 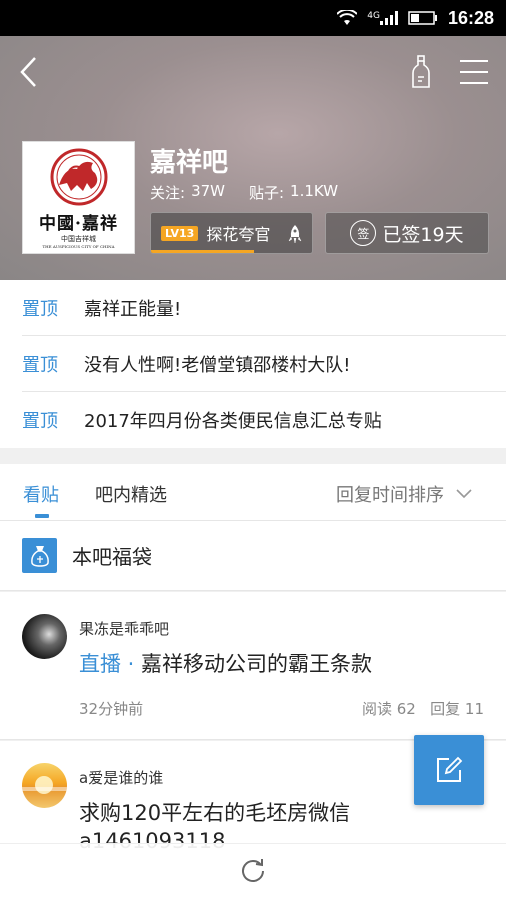 I want to click on post-title: 直播 · 嘉祥移动公司的霸王条款, so click(x=225, y=663).